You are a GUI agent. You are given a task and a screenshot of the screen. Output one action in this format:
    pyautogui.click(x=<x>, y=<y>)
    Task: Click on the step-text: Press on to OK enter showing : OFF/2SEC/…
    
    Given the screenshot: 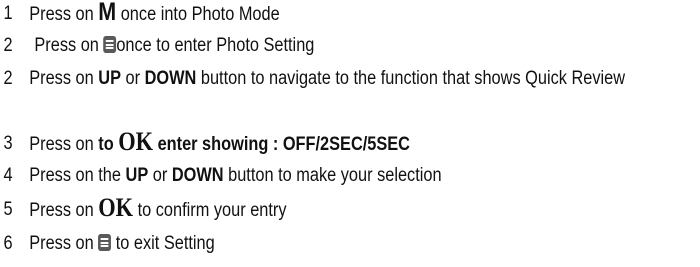 What is the action you would take?
    pyautogui.click(x=219, y=142)
    